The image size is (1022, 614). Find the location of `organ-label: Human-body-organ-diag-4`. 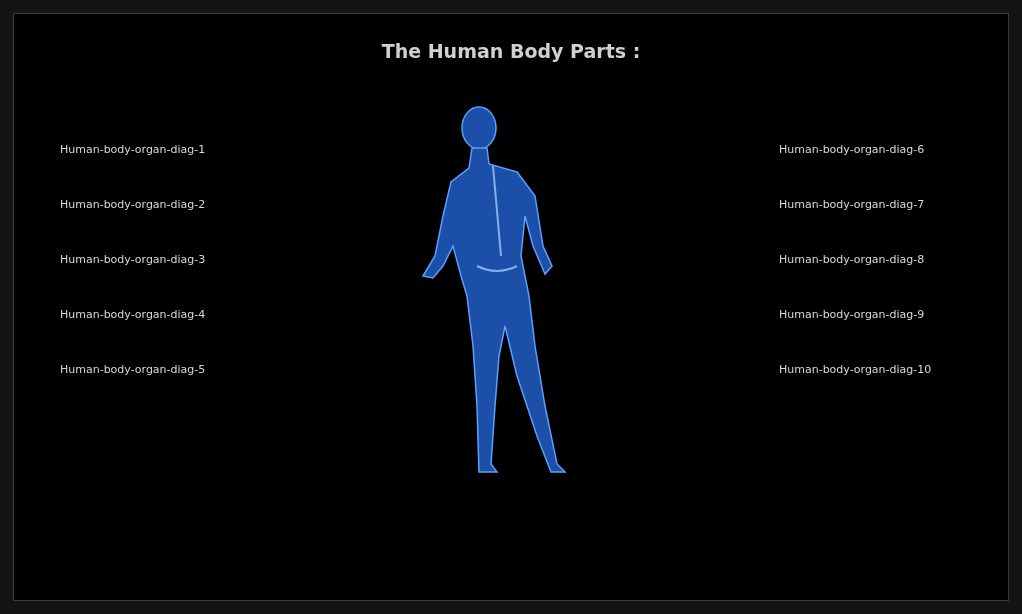

organ-label: Human-body-organ-diag-4 is located at coordinates (133, 315).